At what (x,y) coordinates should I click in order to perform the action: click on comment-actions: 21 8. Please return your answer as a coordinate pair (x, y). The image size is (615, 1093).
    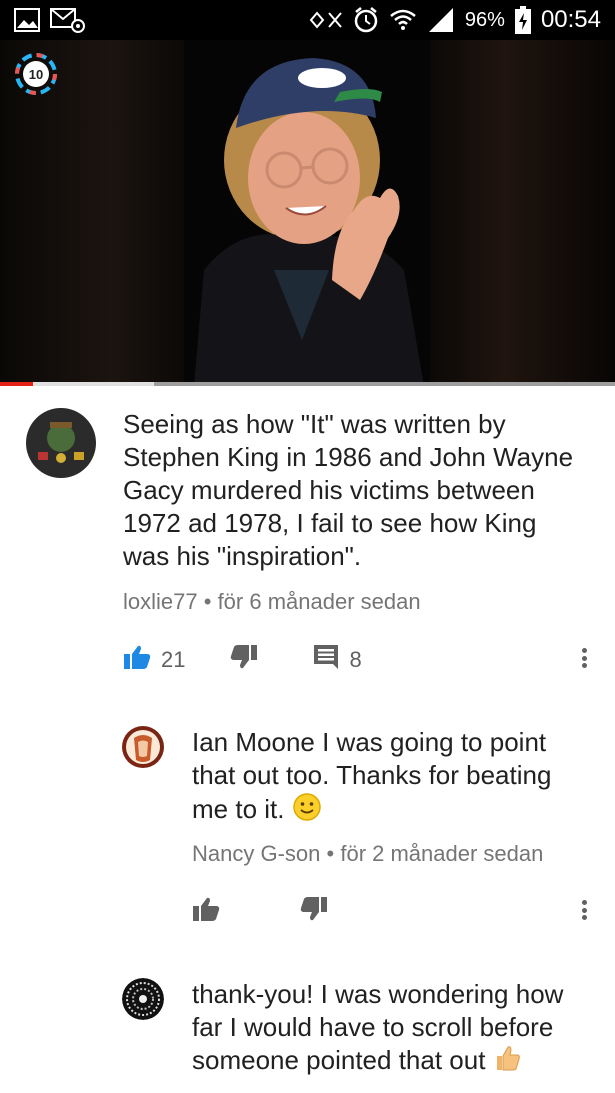
    Looking at the image, I should click on (242, 660).